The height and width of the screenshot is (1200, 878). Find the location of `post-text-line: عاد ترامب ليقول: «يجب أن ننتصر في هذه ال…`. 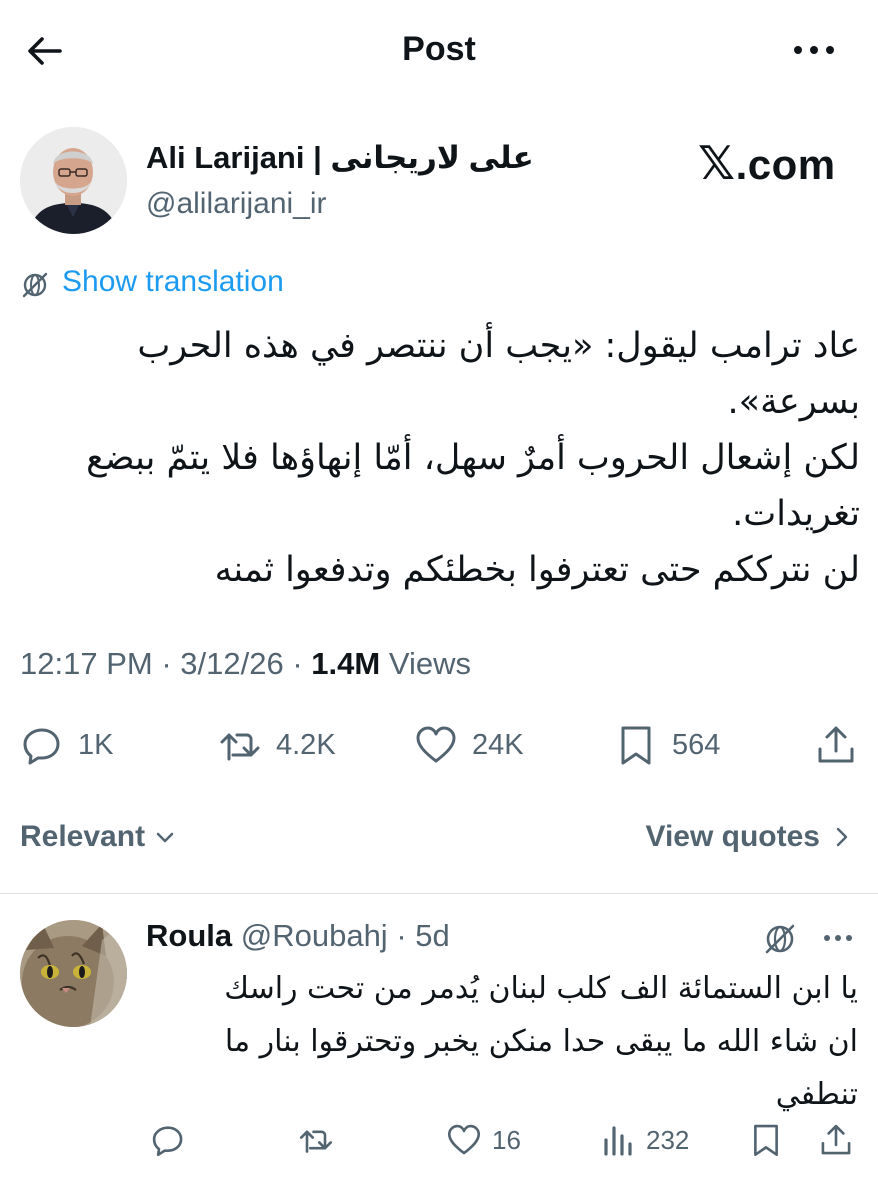

post-text-line: عاد ترامب ليقول: «يجب أن ننتصر في هذه ال… is located at coordinates (498, 346).